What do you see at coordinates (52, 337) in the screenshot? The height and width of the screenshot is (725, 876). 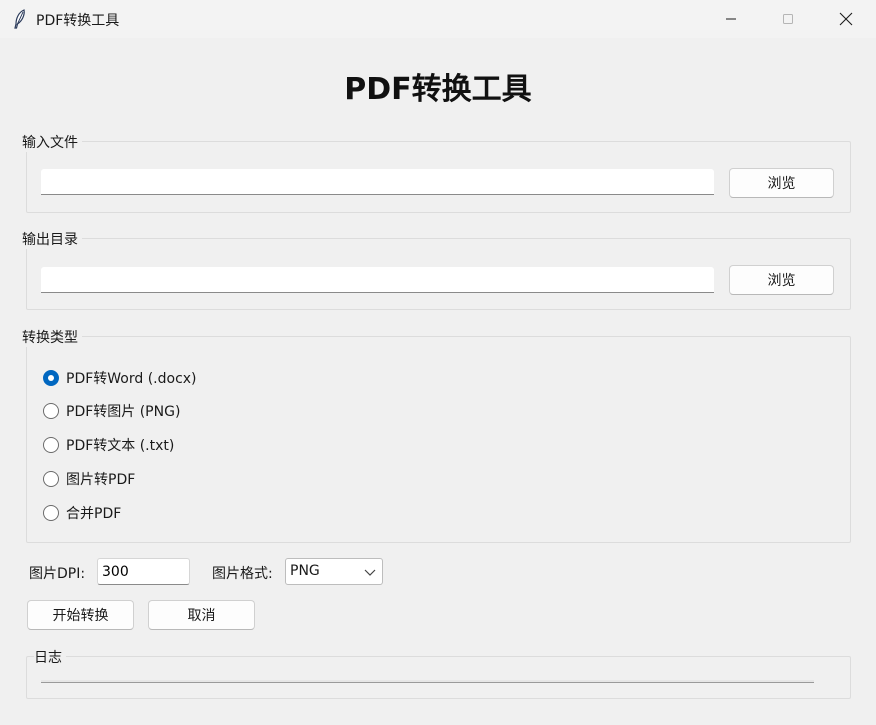 I see `convert-type-label: 转换类型` at bounding box center [52, 337].